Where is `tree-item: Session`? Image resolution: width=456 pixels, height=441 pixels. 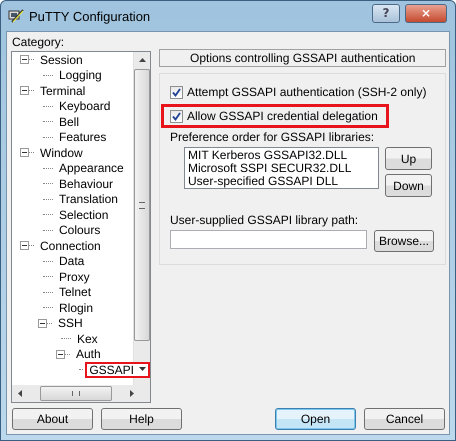 tree-item: Session is located at coordinates (61, 60).